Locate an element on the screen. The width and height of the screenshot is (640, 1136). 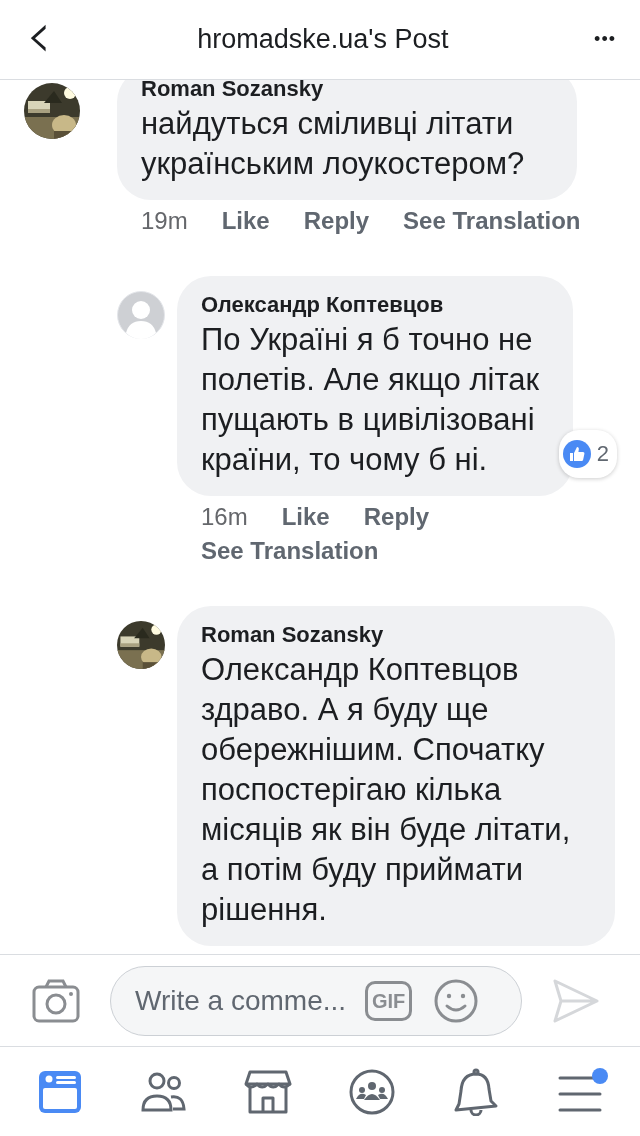
gif-button: GIF is located at coordinates (389, 1000).